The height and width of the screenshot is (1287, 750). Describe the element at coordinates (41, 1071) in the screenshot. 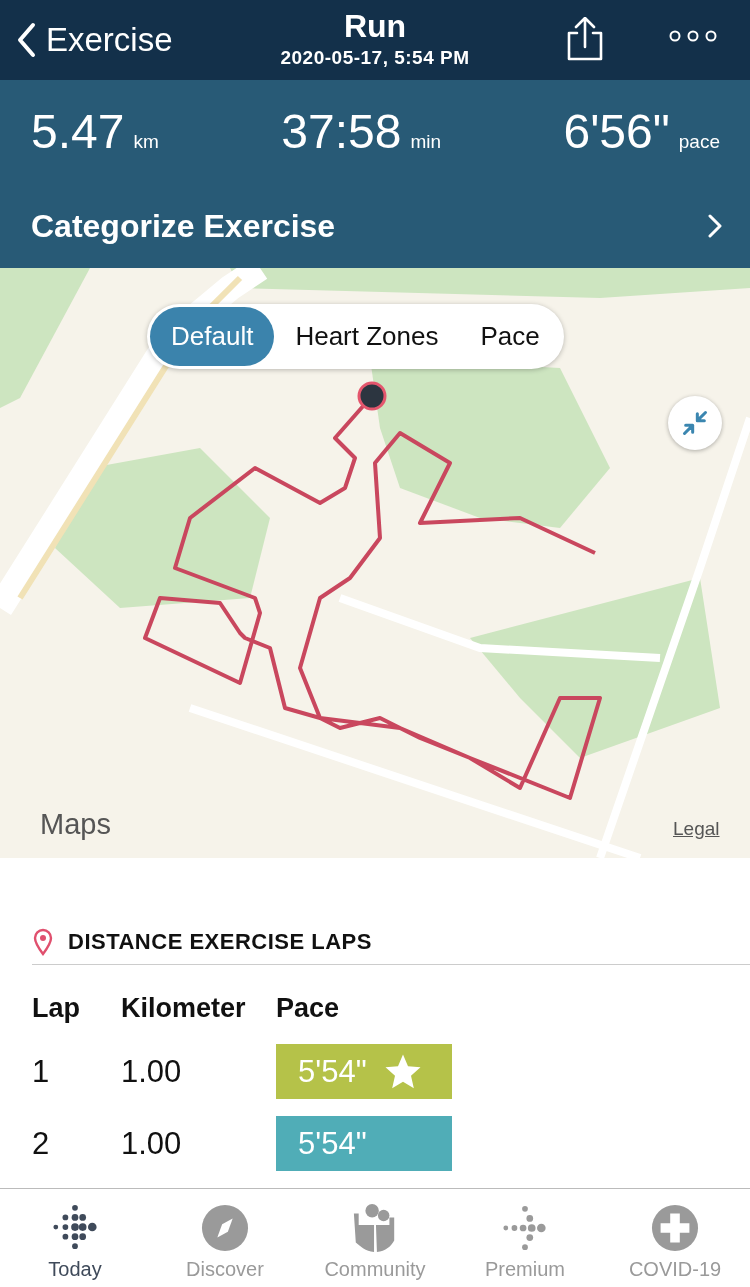

I see `table-cell-text: 1` at that location.